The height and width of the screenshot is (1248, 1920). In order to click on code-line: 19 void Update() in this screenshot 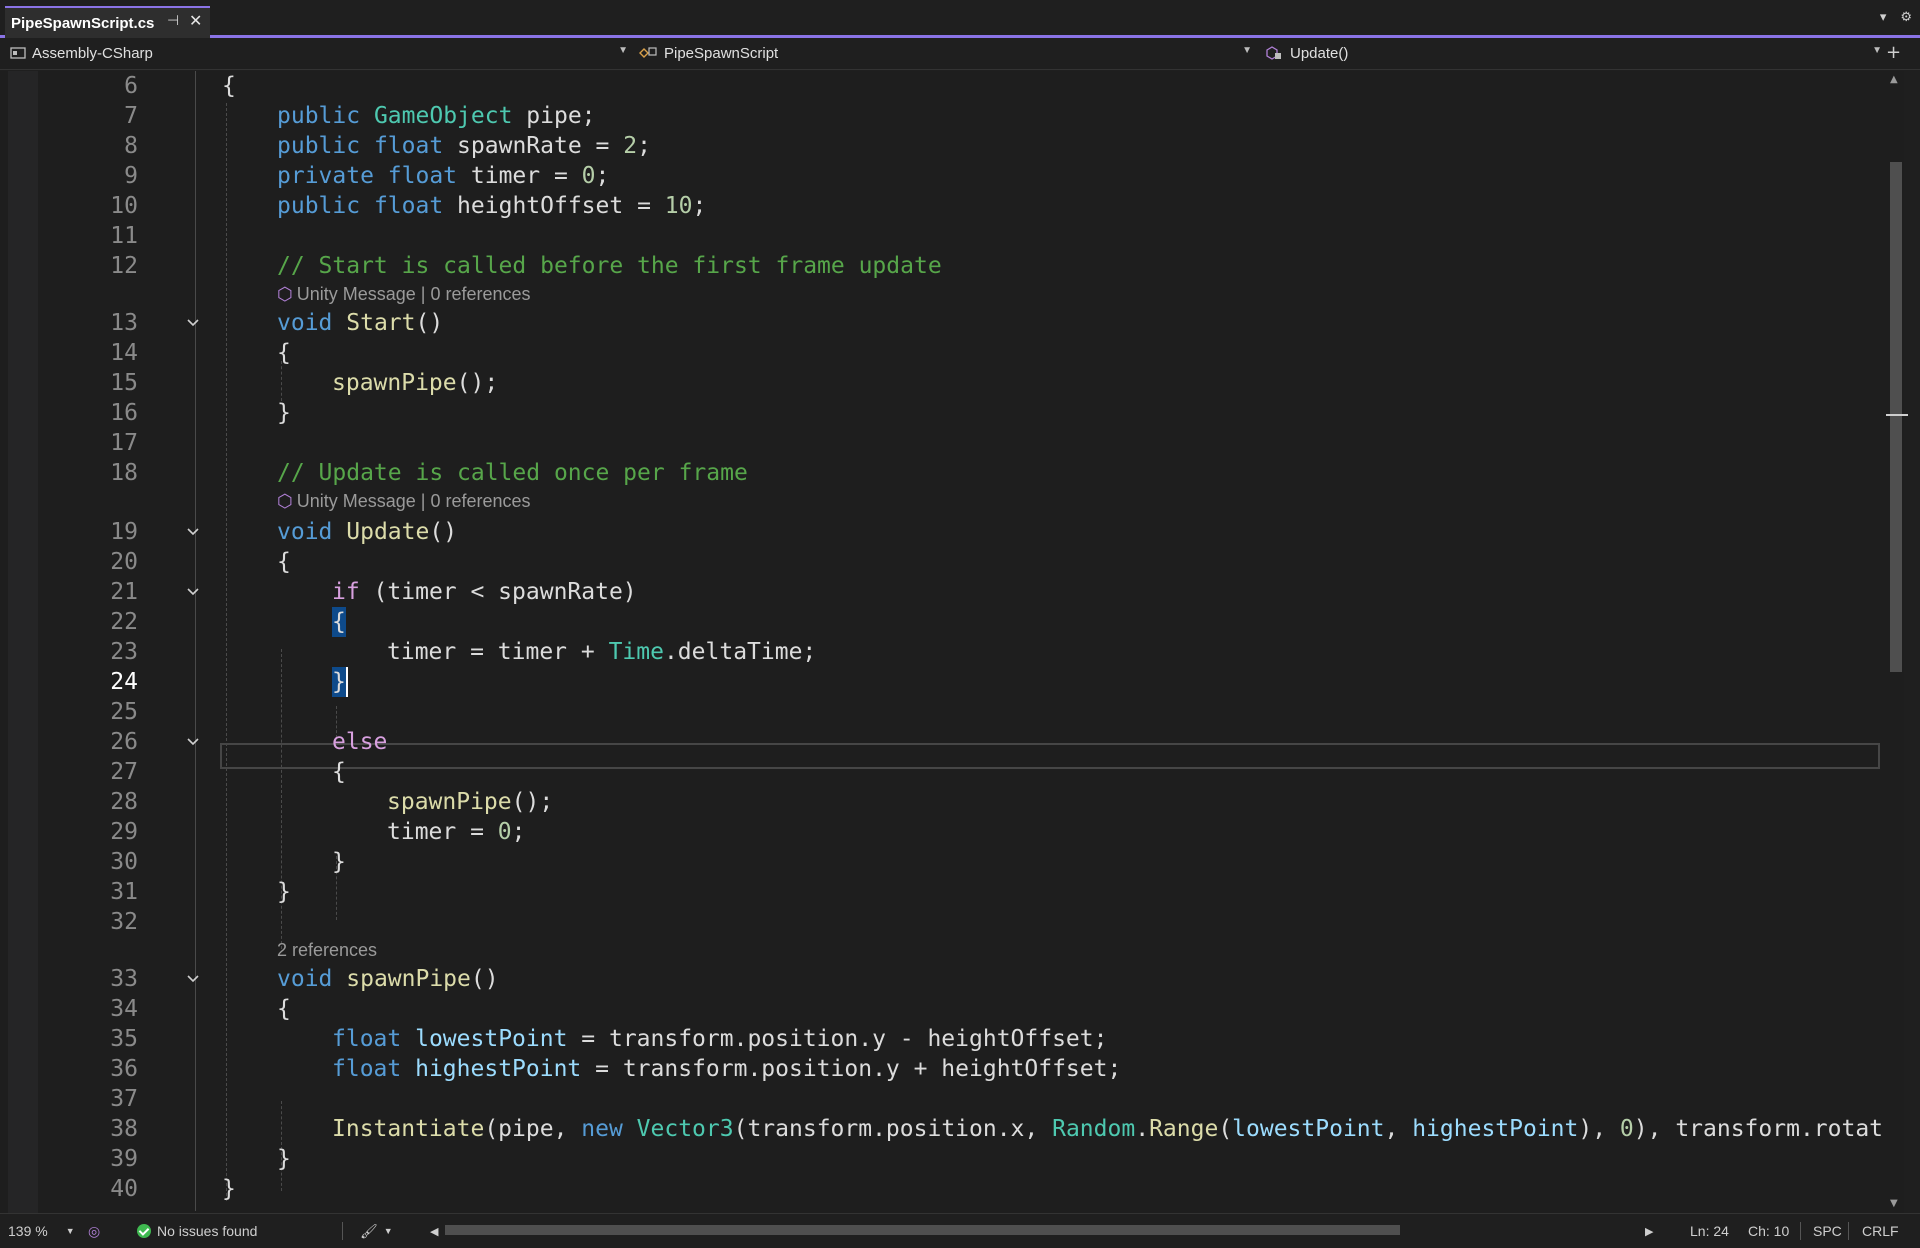, I will do `click(942, 532)`.